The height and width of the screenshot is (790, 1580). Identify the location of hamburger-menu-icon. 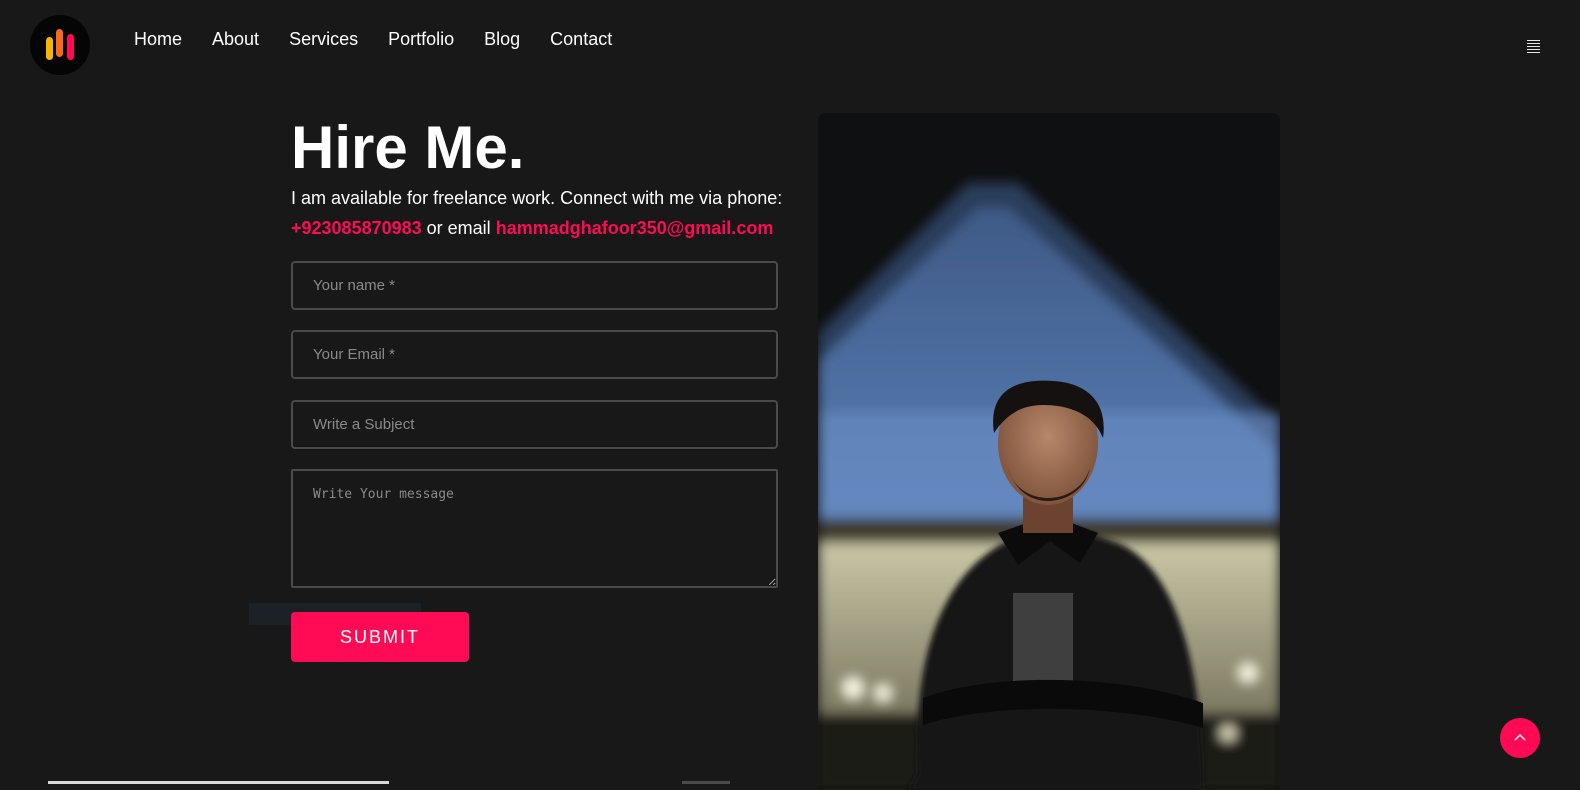
(1533, 46).